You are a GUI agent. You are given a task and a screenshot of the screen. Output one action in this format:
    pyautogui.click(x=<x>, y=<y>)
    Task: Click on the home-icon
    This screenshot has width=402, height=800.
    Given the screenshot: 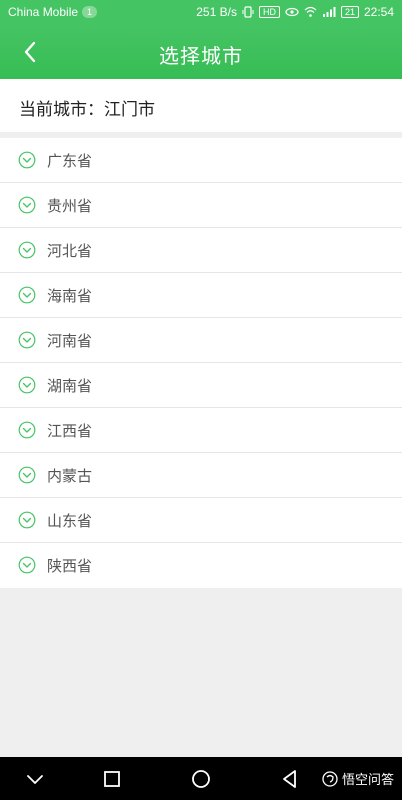 What is the action you would take?
    pyautogui.click(x=201, y=779)
    